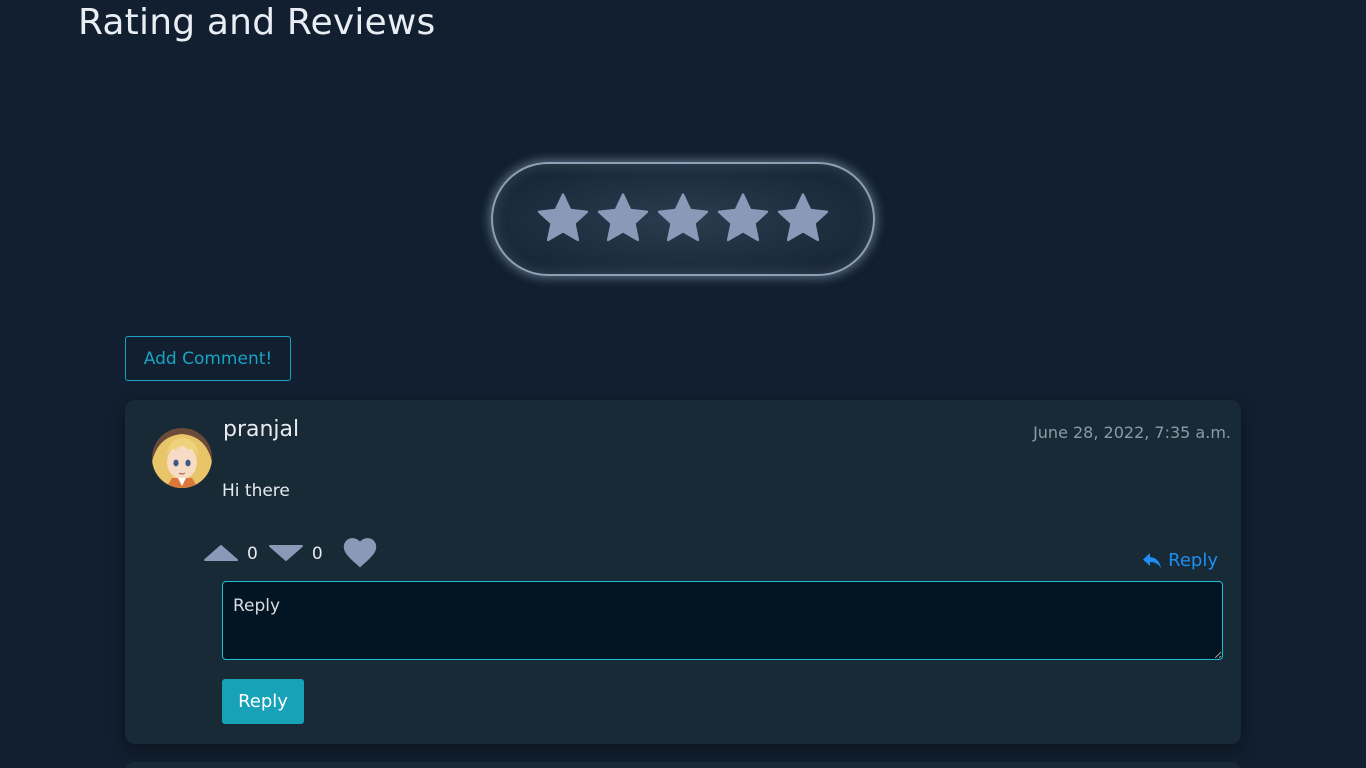 The image size is (1366, 768). Describe the element at coordinates (360, 554) in the screenshot. I see `heart-icon` at that location.